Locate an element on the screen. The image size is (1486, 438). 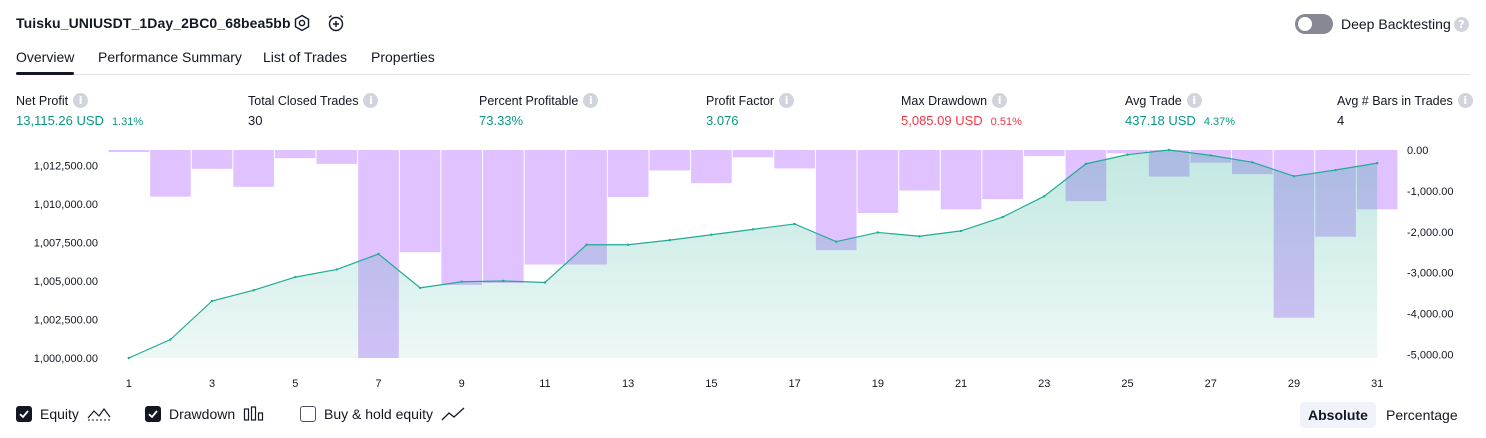
metric-net-profit-label: Net Profit i is located at coordinates (52, 100).